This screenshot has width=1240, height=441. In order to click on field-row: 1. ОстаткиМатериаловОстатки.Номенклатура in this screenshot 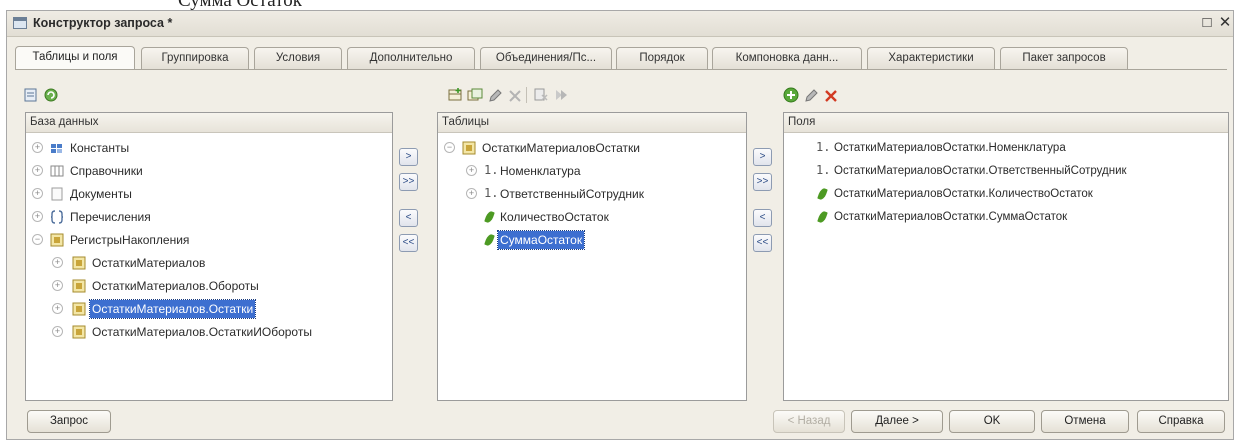, I will do `click(1004, 148)`.